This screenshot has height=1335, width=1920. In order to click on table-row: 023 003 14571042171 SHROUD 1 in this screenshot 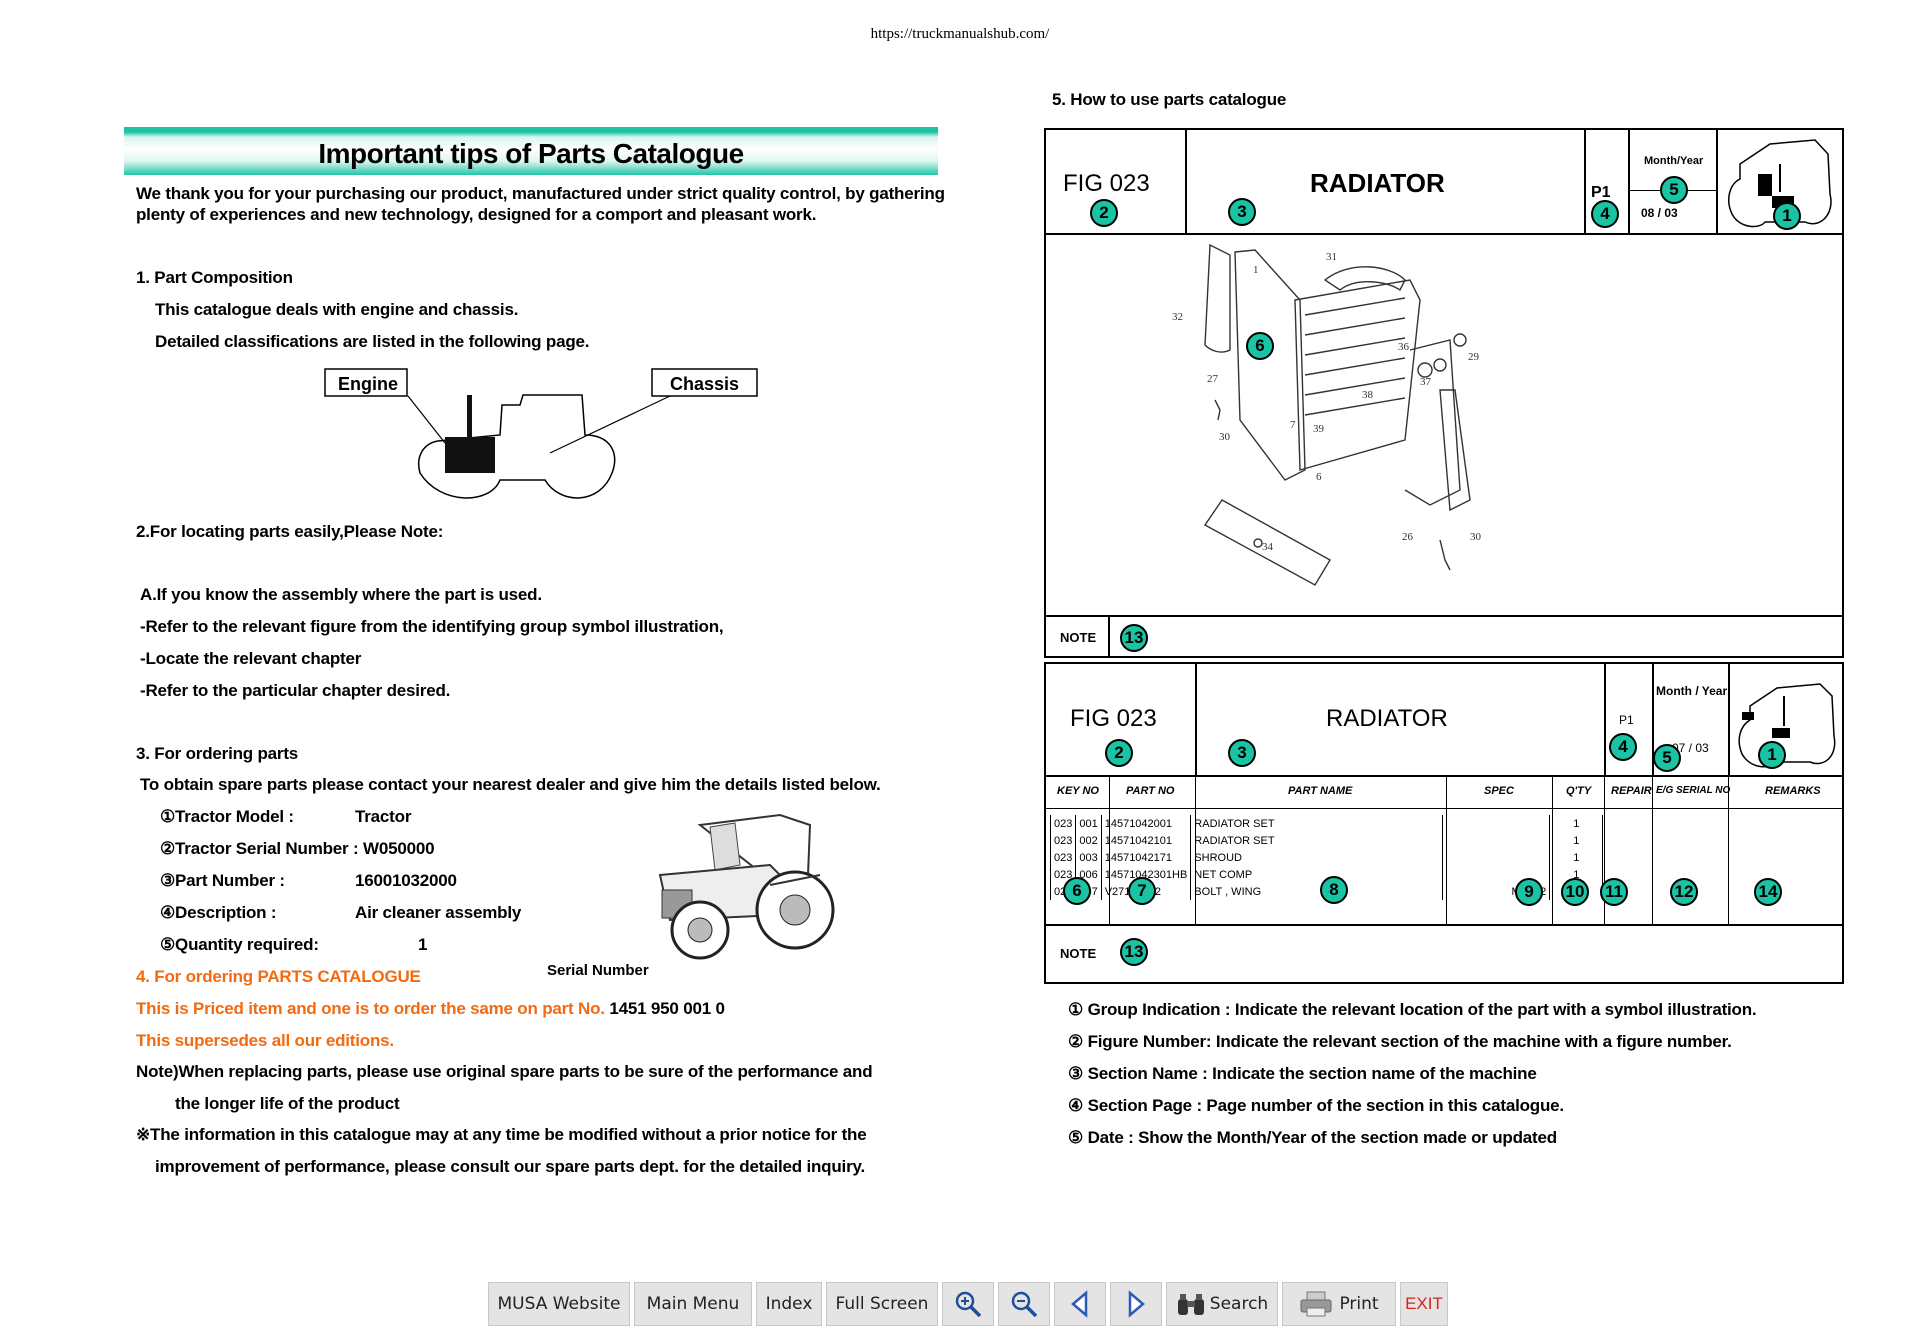, I will do `click(1326, 857)`.